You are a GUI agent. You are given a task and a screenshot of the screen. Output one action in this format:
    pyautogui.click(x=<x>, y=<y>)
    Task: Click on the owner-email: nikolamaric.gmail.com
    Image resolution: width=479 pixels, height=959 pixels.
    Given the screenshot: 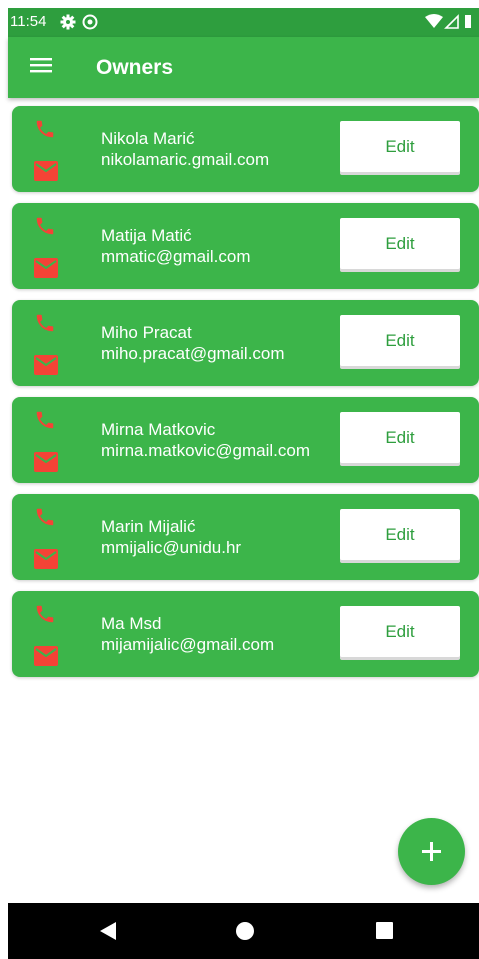 What is the action you would take?
    pyautogui.click(x=185, y=159)
    